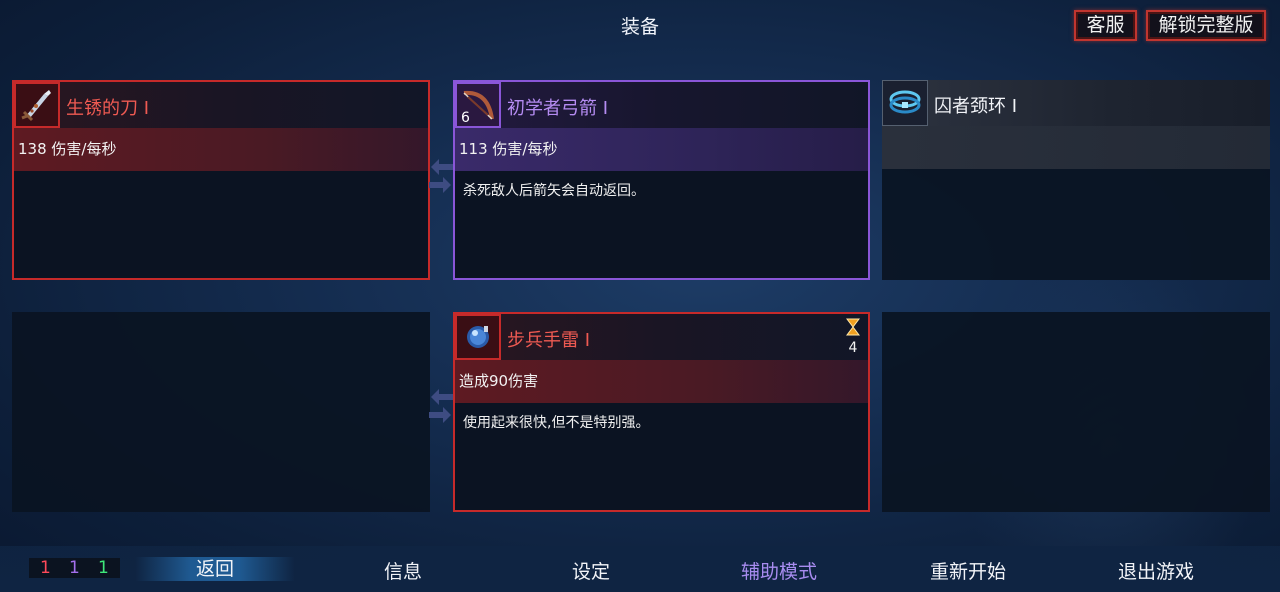 The height and width of the screenshot is (592, 1280). Describe the element at coordinates (591, 570) in the screenshot. I see `settings-button: 设定` at that location.